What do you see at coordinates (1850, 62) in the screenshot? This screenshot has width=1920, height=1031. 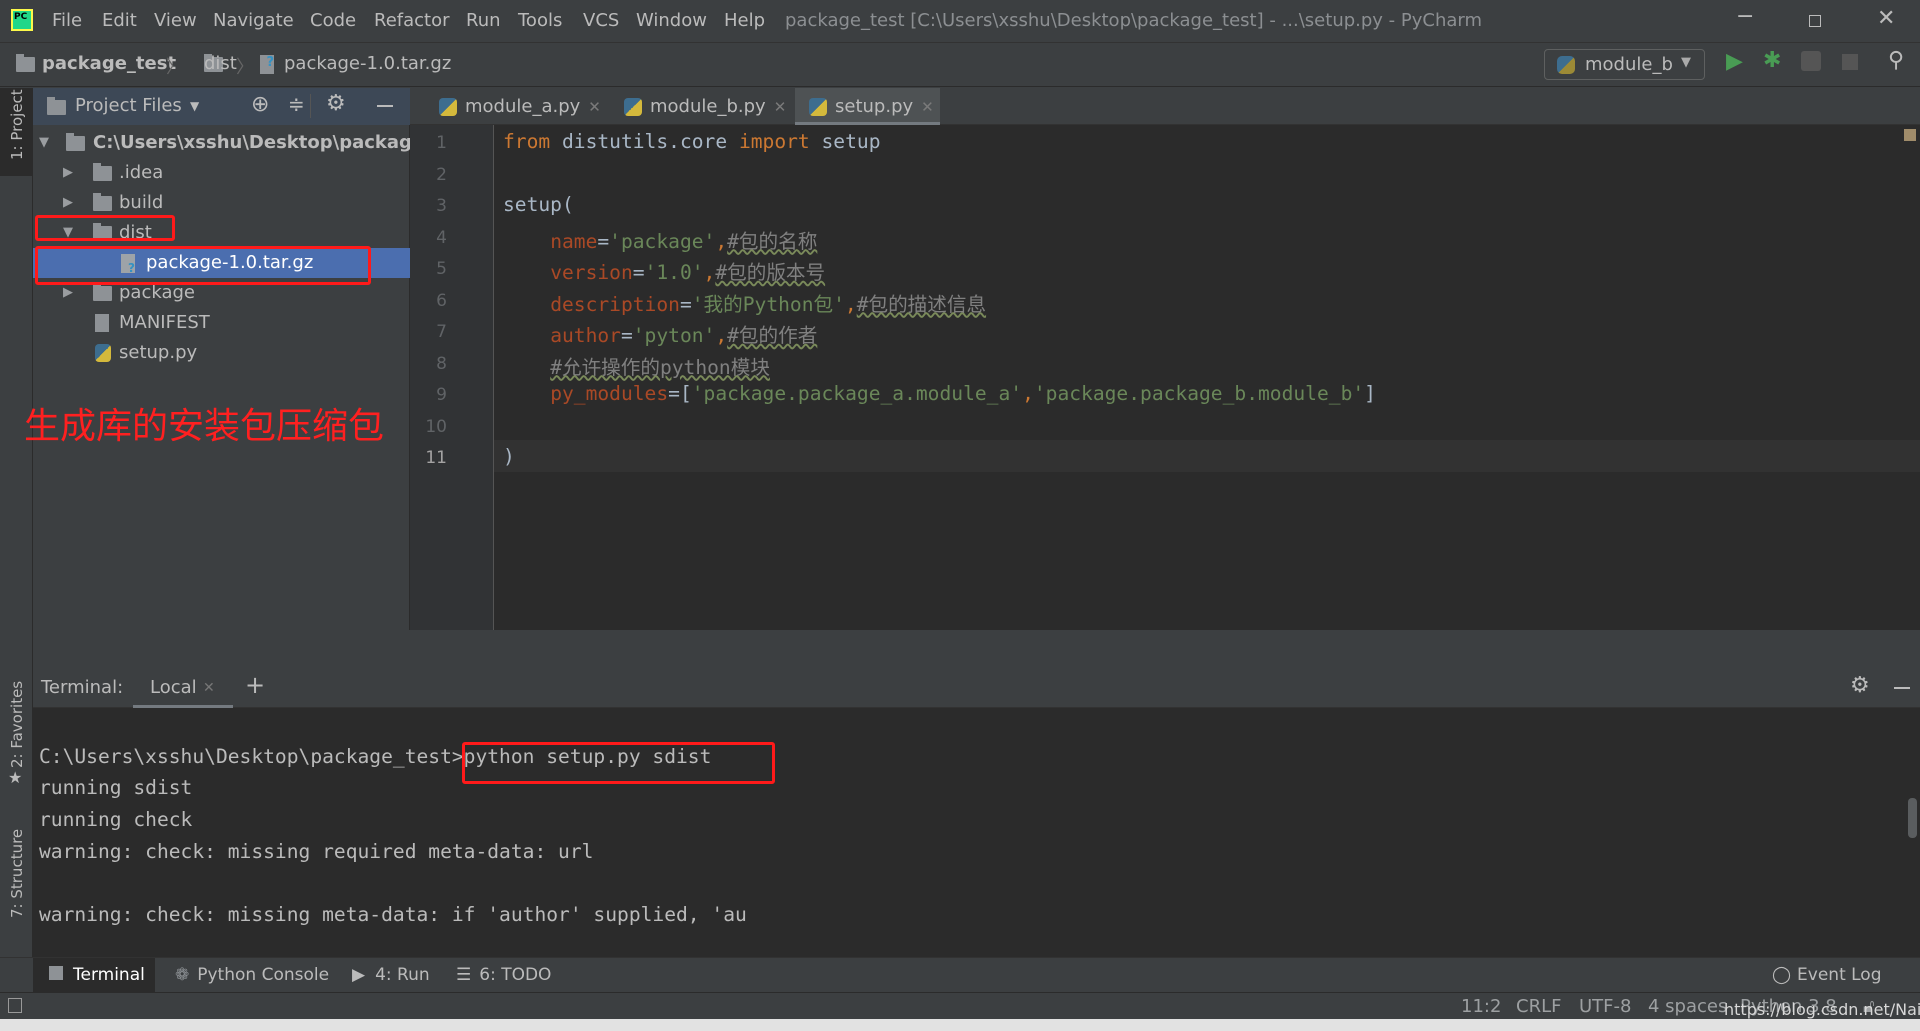 I see `stop-icon` at bounding box center [1850, 62].